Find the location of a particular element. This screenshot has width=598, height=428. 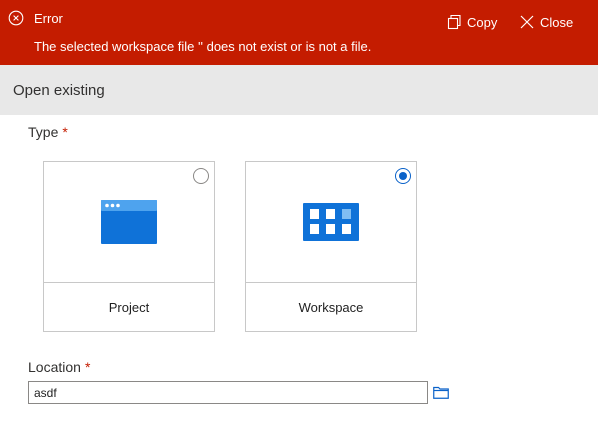

location-input is located at coordinates (228, 392).